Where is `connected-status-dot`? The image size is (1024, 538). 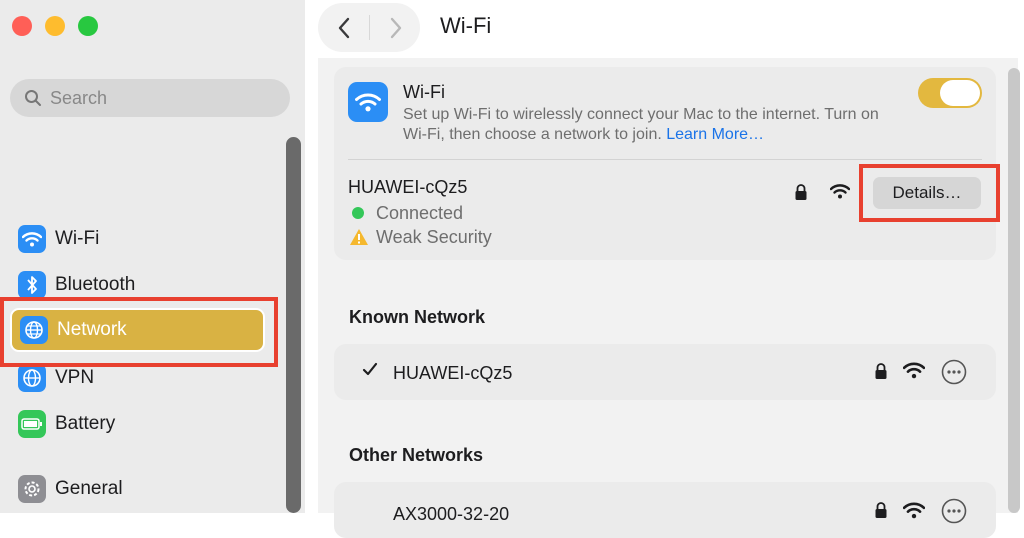 connected-status-dot is located at coordinates (358, 213).